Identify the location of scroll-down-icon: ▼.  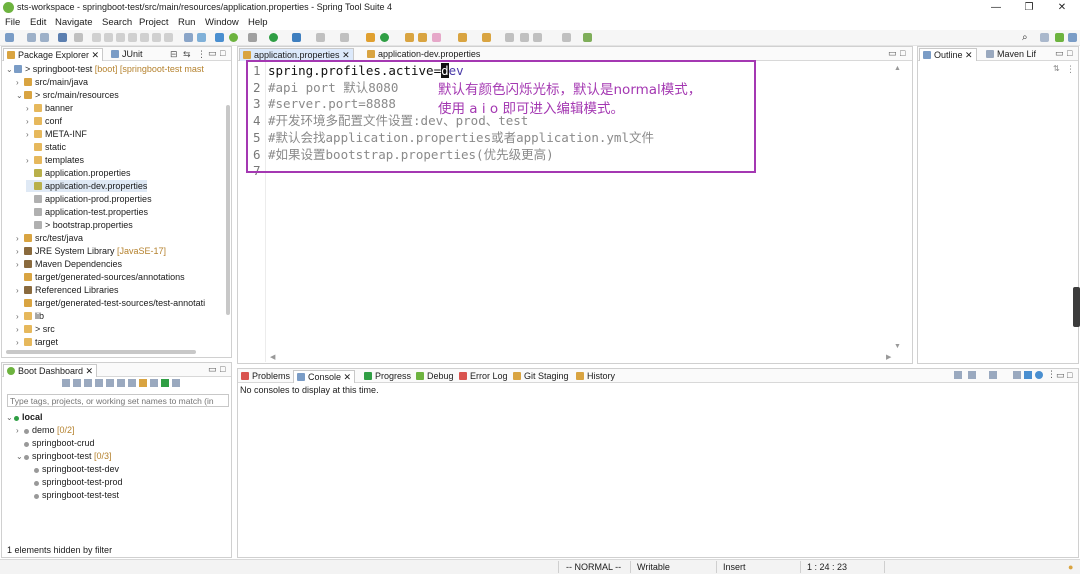
(897, 346).